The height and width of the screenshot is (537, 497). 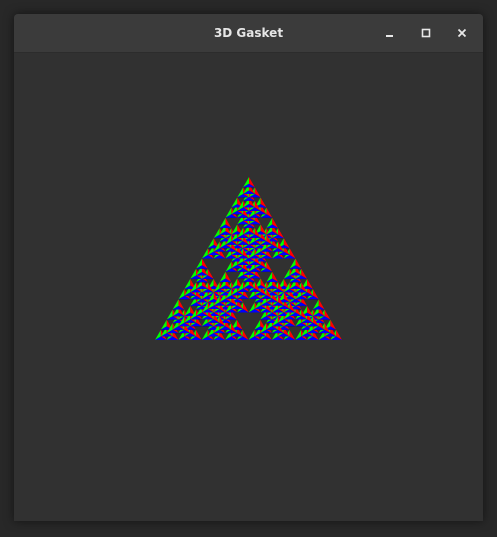 I want to click on minimize-button, so click(x=390, y=33).